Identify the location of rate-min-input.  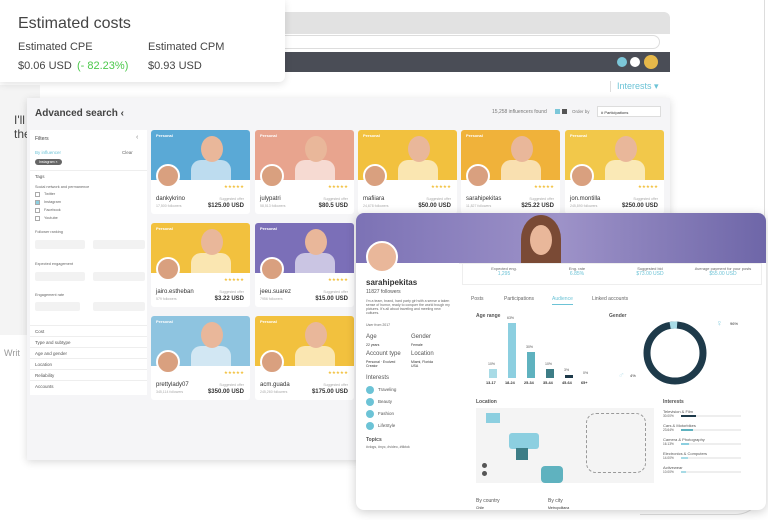
(57, 306).